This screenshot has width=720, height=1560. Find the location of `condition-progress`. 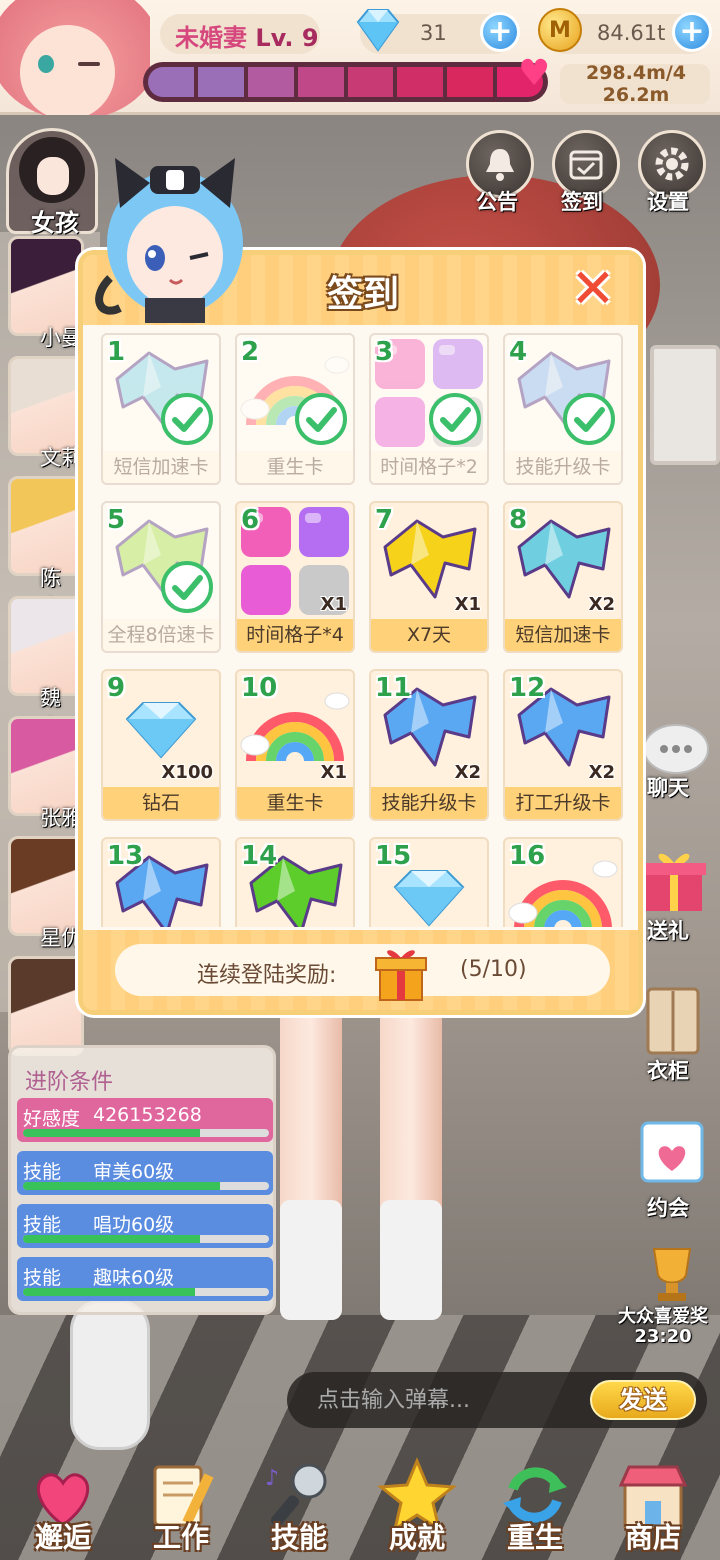

condition-progress is located at coordinates (146, 1186).